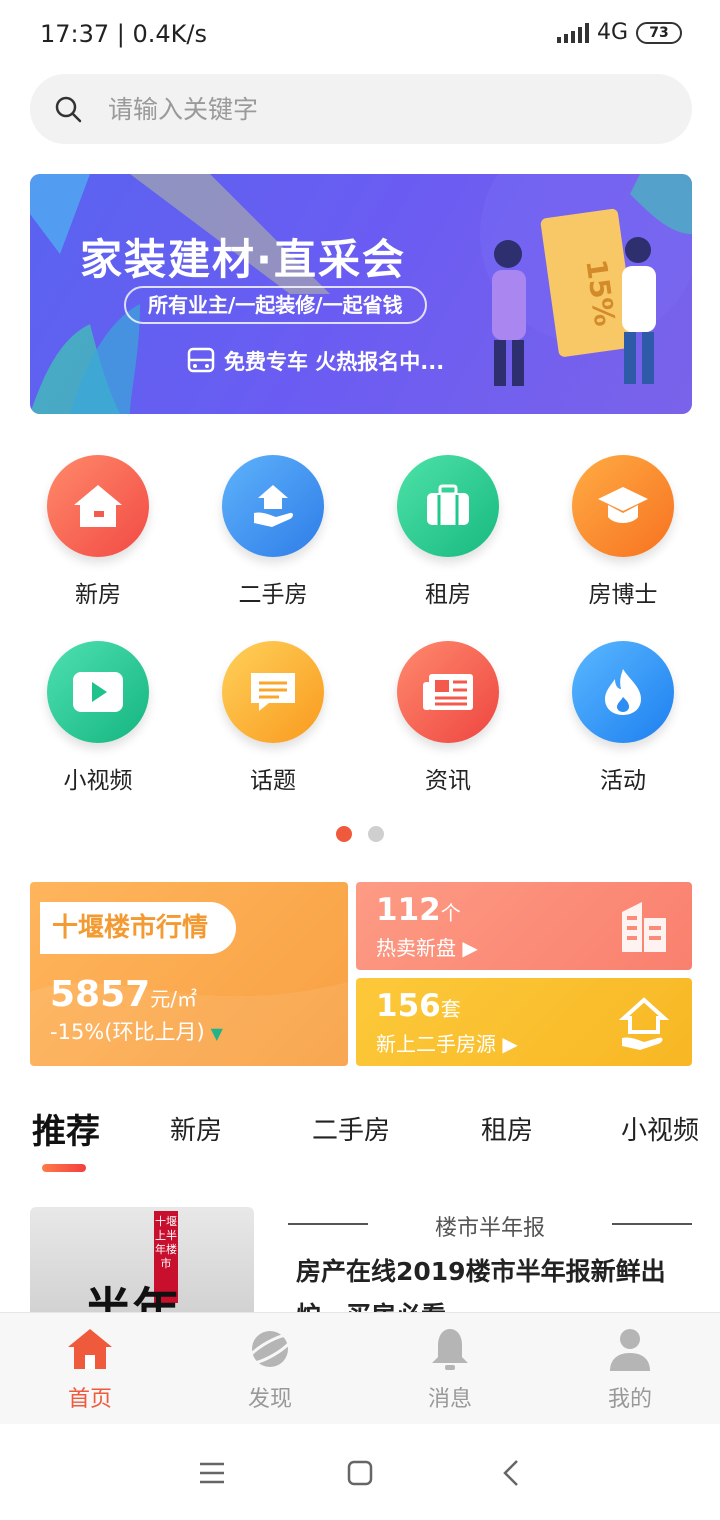  I want to click on building-icon, so click(644, 927).